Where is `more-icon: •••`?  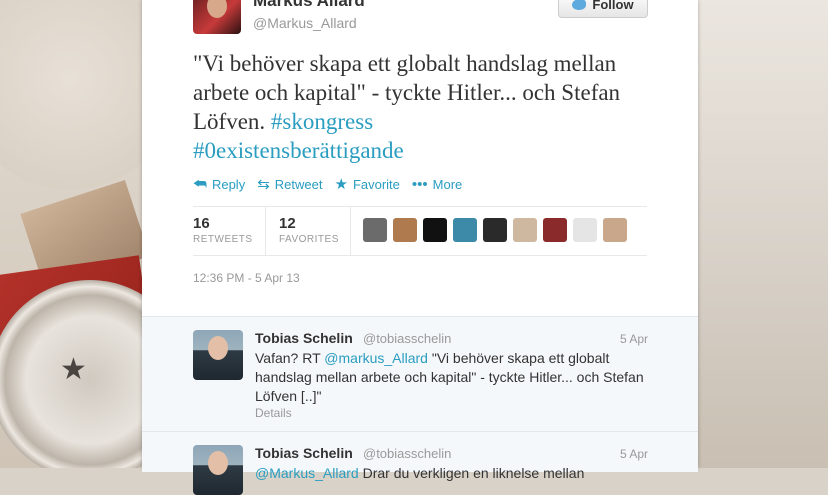
more-icon: ••• is located at coordinates (419, 184).